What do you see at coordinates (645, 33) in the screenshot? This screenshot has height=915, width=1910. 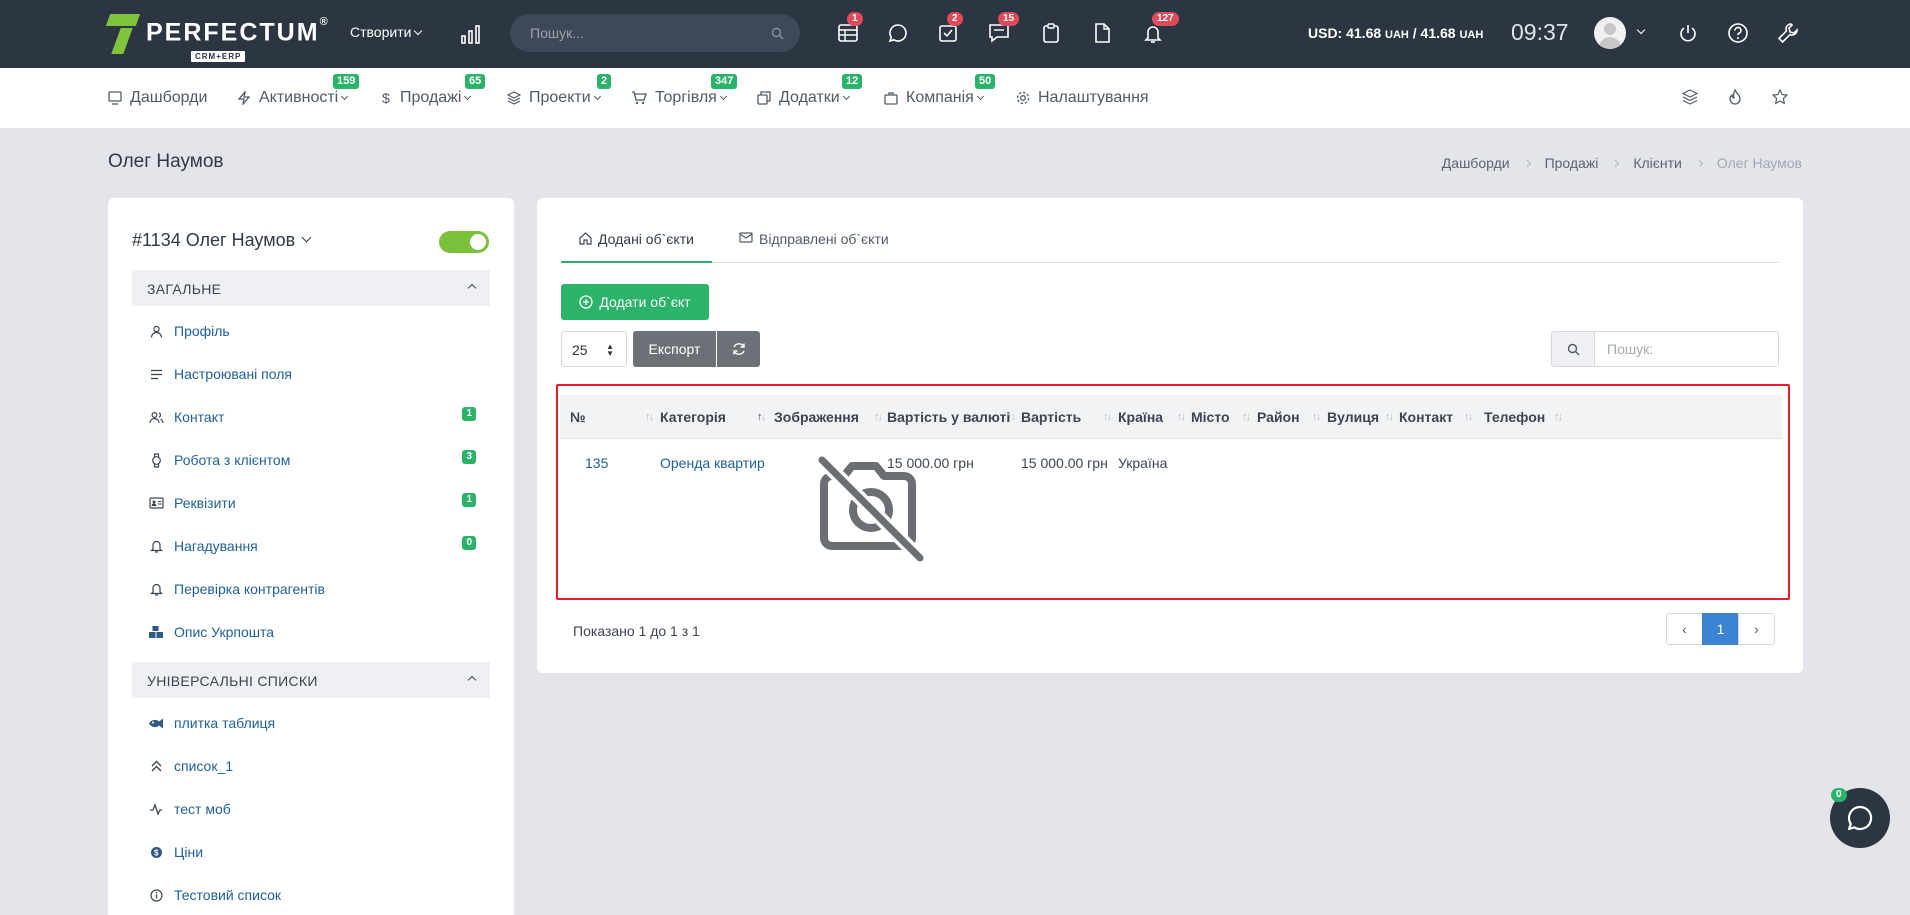 I see `top-search-input` at bounding box center [645, 33].